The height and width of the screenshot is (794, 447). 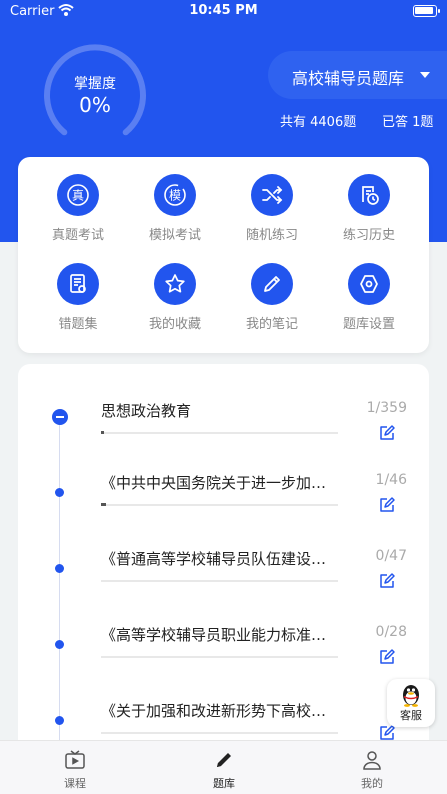 I want to click on mastery-label: 掌握度, so click(x=95, y=84).